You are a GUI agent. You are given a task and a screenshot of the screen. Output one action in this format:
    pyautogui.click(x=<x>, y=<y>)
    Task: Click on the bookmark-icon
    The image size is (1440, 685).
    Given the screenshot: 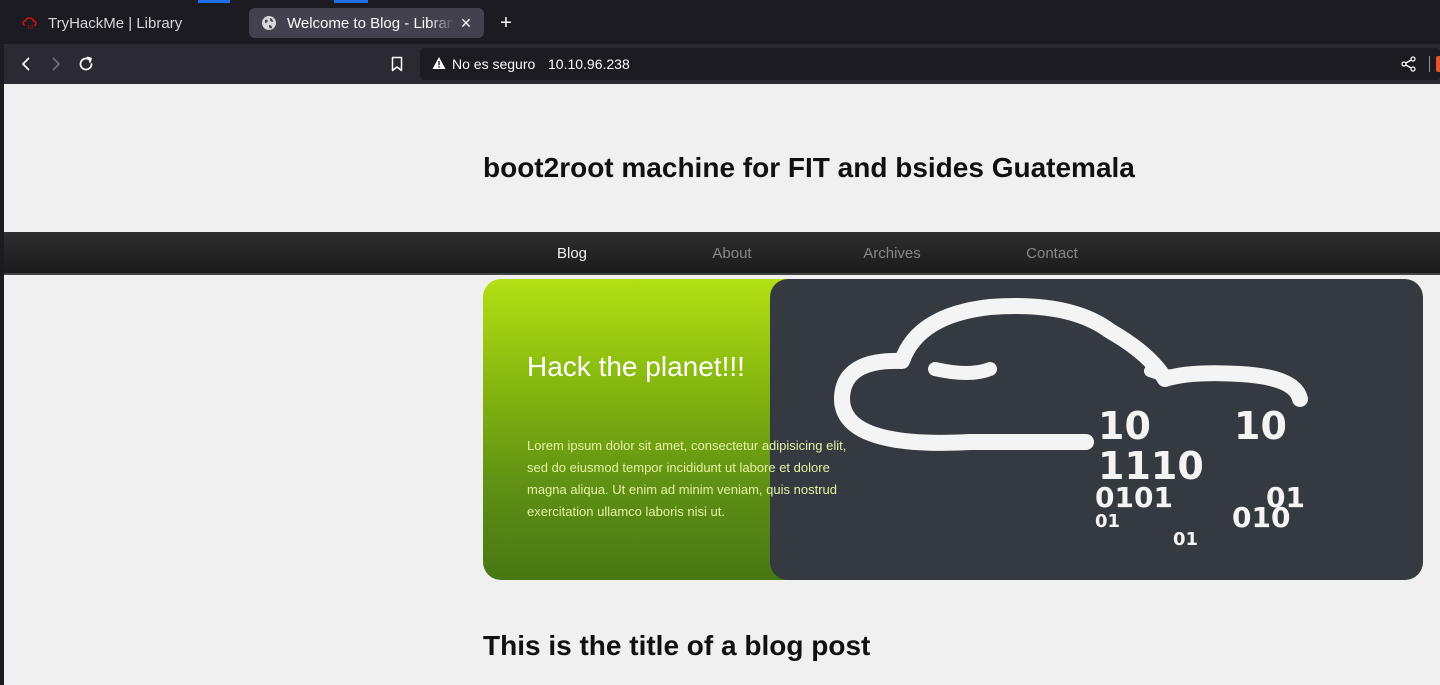 What is the action you would take?
    pyautogui.click(x=397, y=64)
    